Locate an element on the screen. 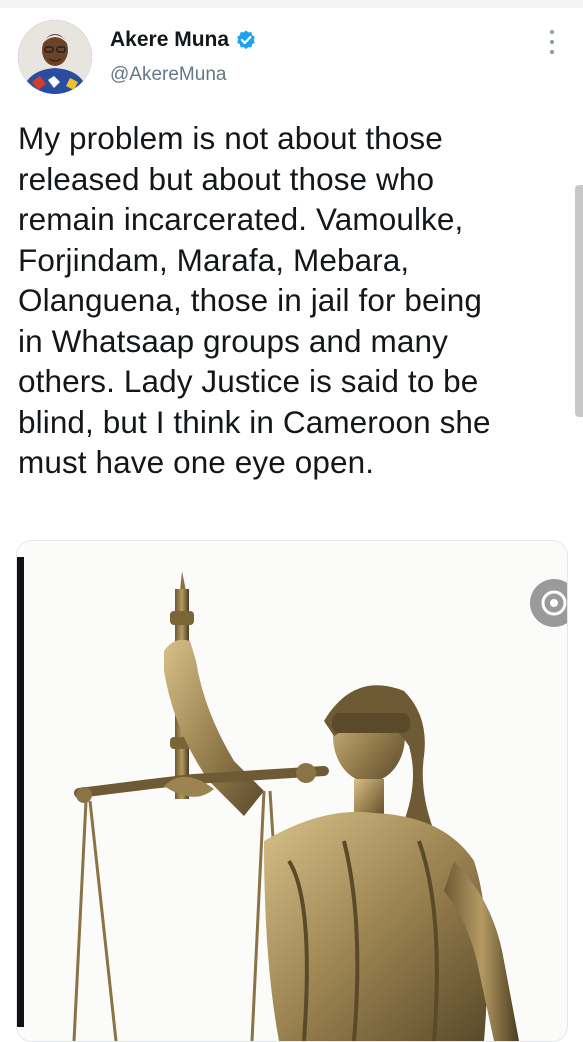 The width and height of the screenshot is (583, 1042). media-edge is located at coordinates (20, 792).